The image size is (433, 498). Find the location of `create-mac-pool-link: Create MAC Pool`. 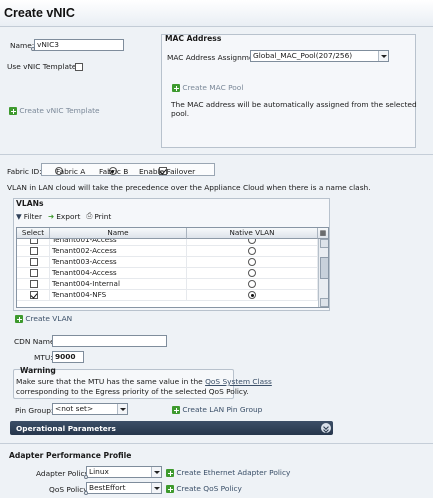

create-mac-pool-link: Create MAC Pool is located at coordinates (207, 87).